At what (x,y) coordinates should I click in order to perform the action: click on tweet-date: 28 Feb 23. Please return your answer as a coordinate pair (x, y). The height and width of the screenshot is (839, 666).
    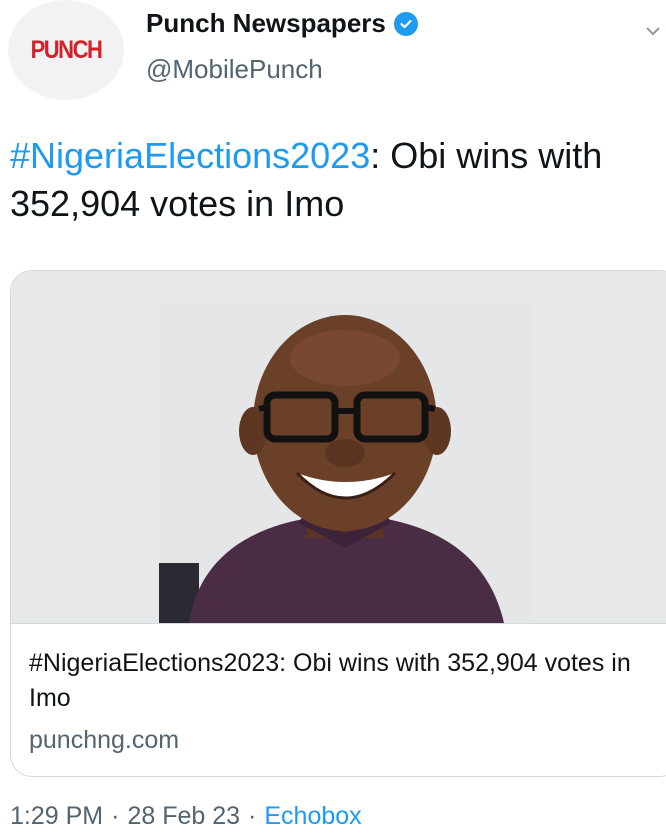
    Looking at the image, I should click on (183, 816).